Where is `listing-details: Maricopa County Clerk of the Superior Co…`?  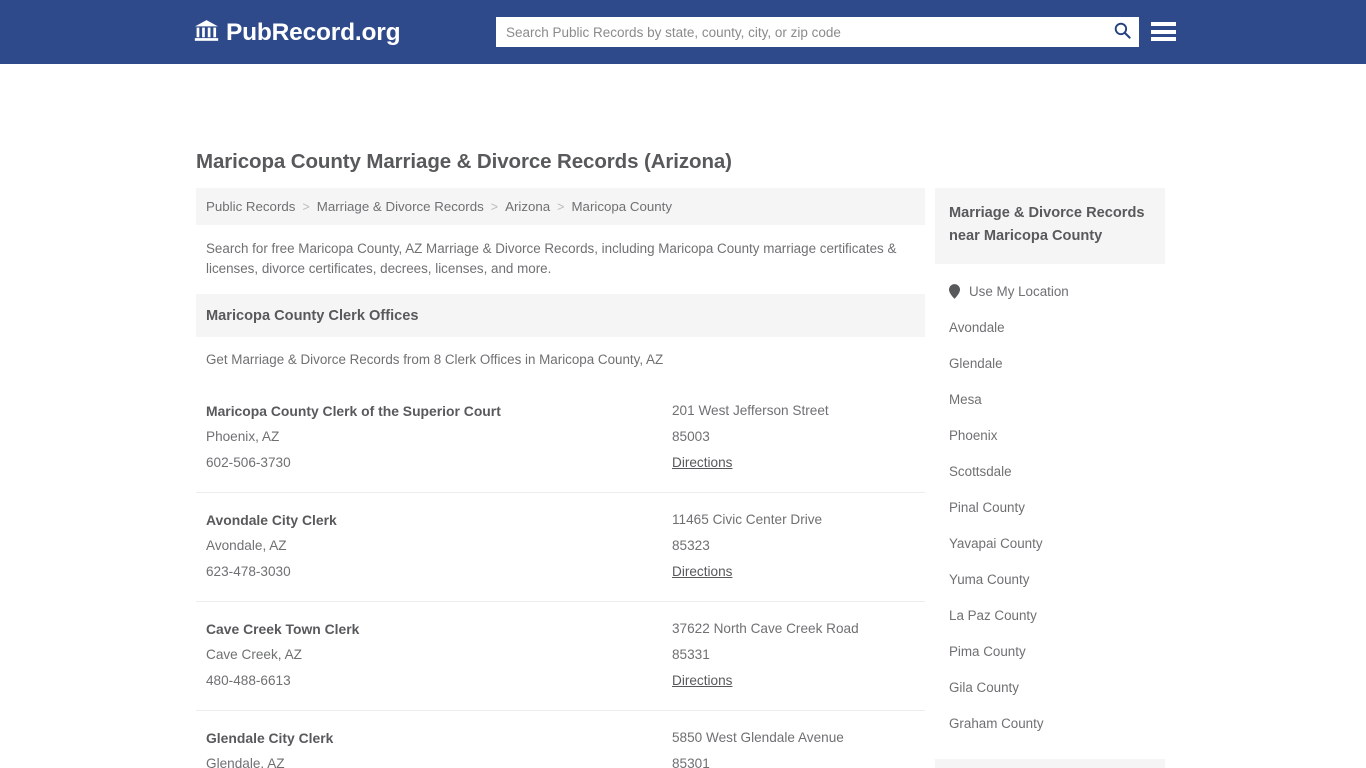 listing-details: Maricopa County Clerk of the Superior Co… is located at coordinates (439, 437).